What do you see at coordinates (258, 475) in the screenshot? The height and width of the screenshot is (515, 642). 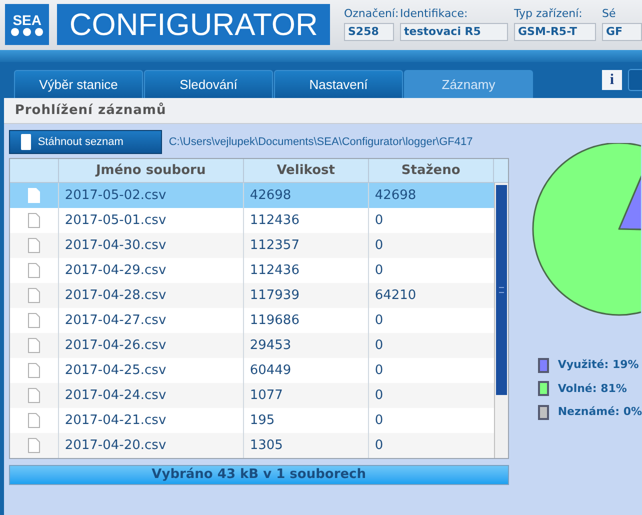 I see `status-bar: Vybráno 43 kB v 1 souborech` at bounding box center [258, 475].